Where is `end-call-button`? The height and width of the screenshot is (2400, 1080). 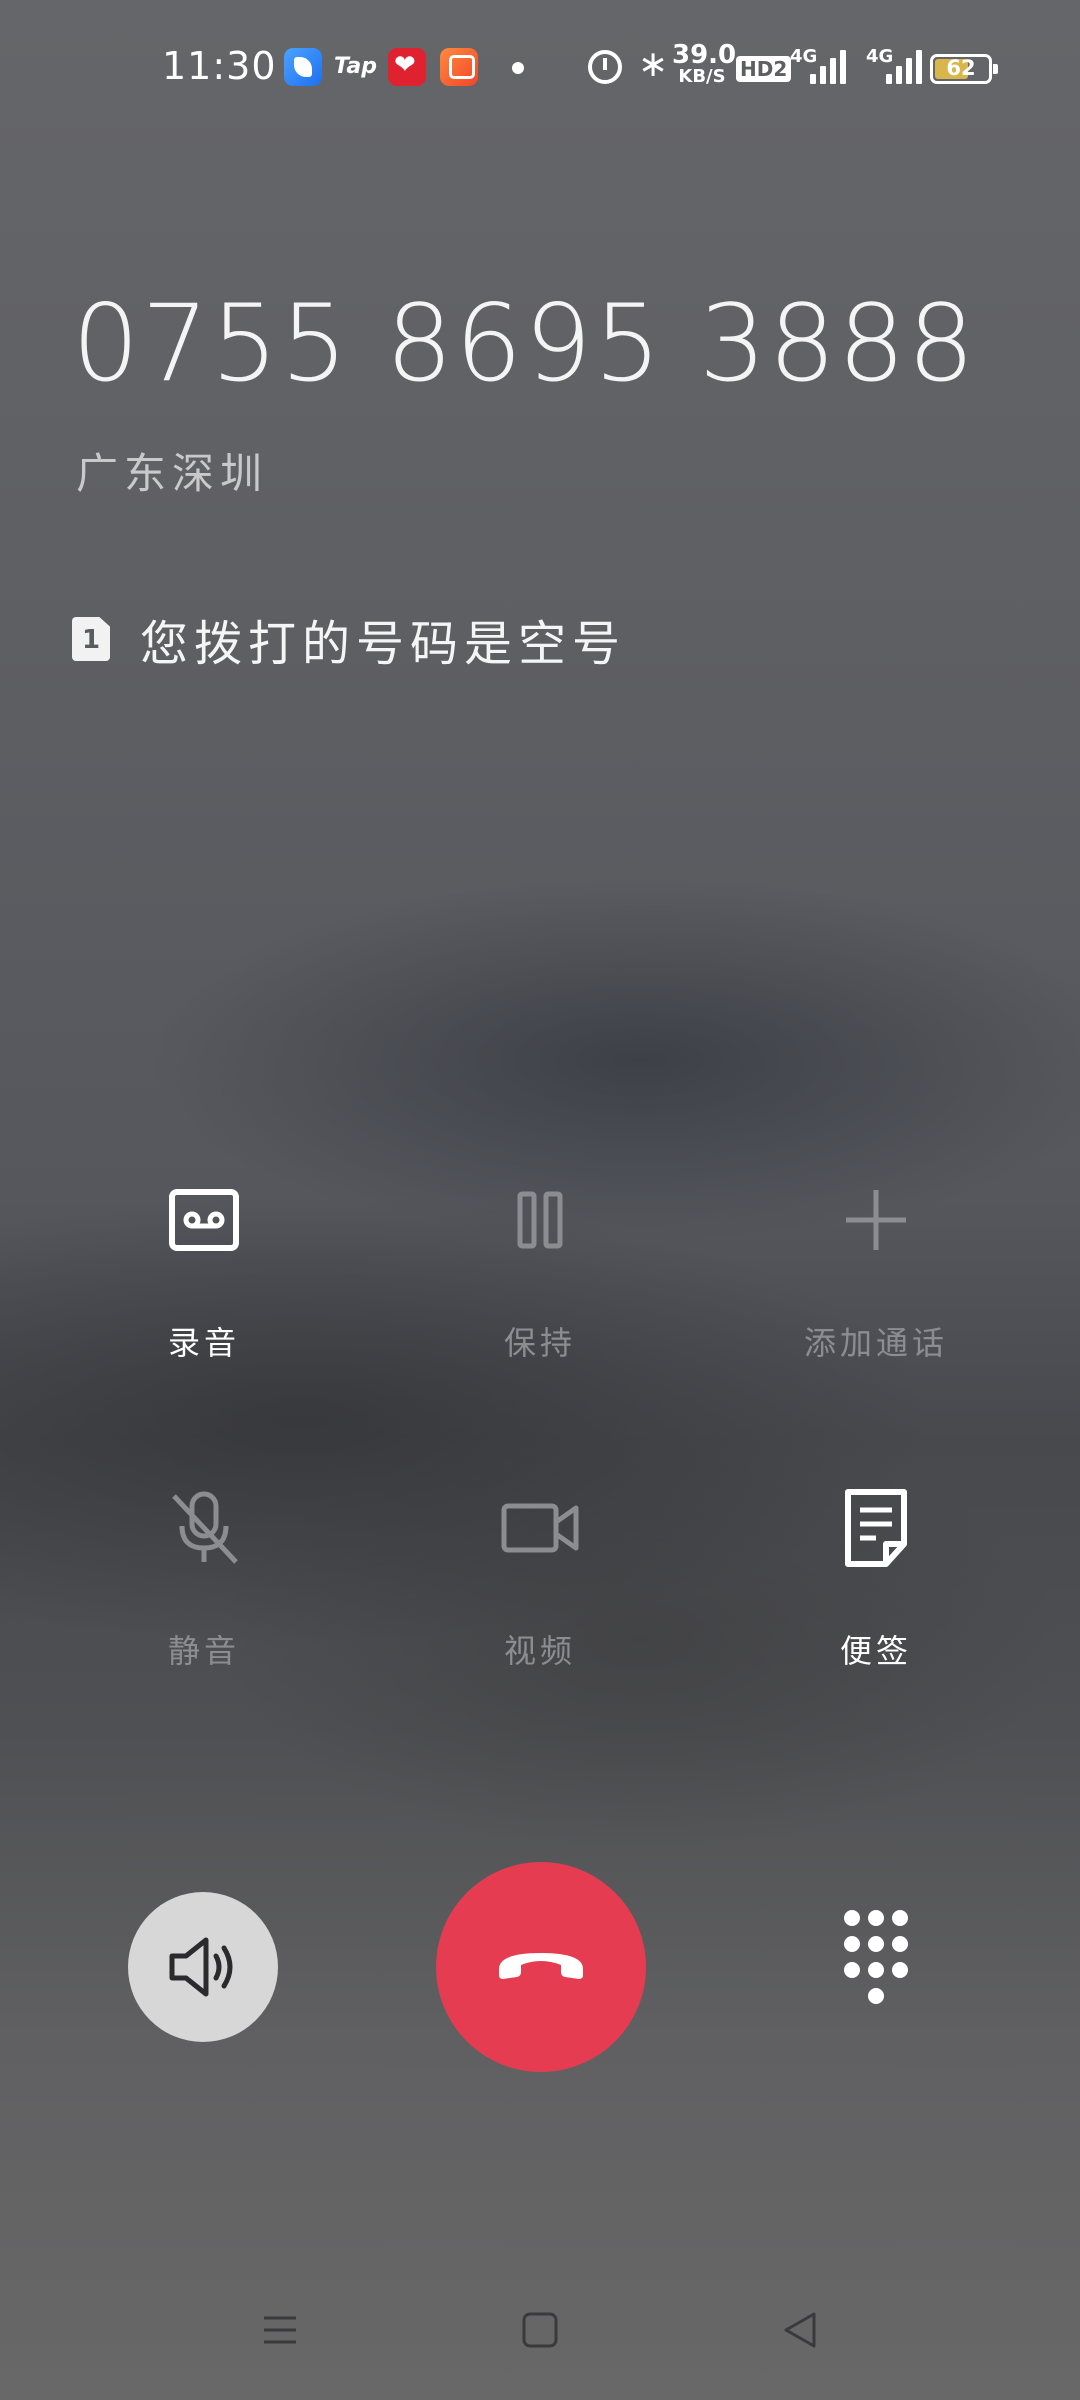
end-call-button is located at coordinates (541, 1967).